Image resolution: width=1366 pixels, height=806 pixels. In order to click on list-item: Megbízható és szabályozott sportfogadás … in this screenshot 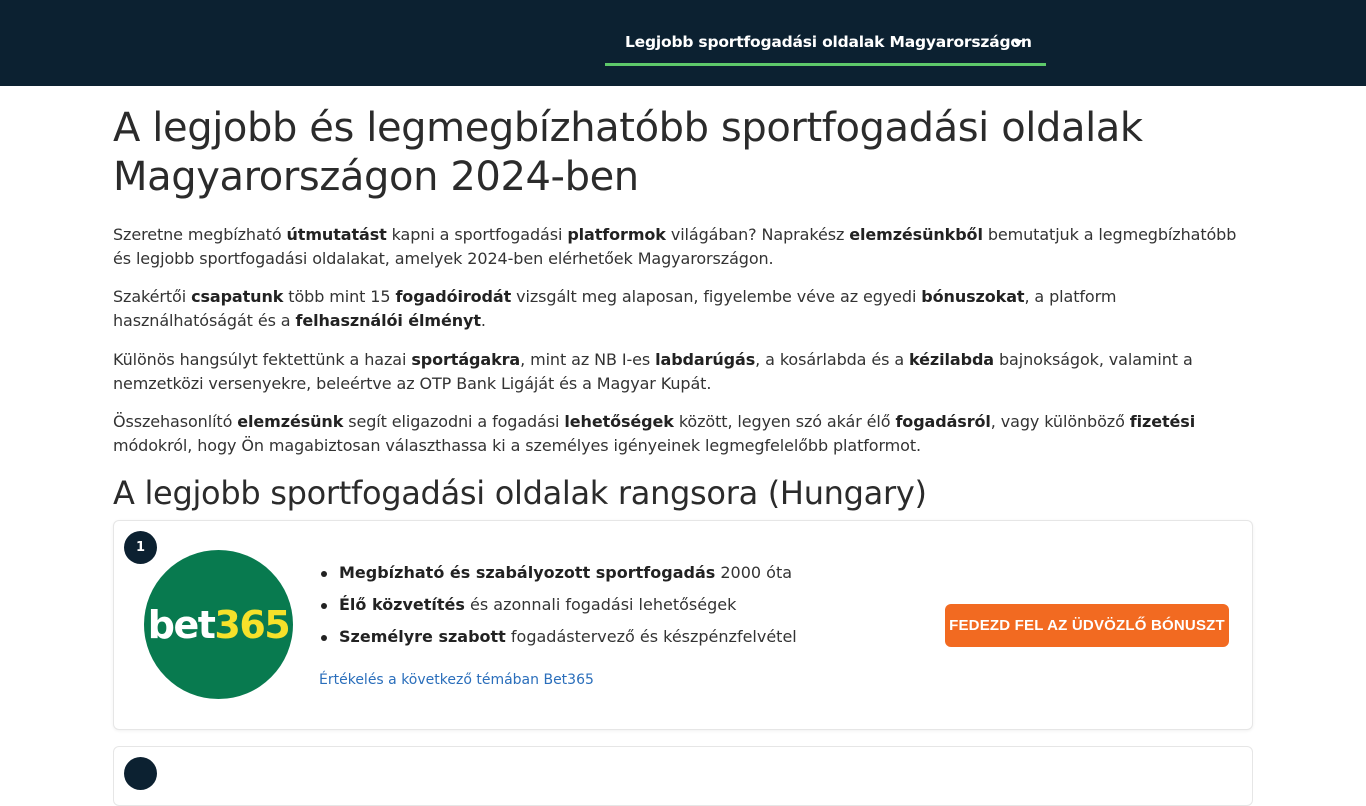, I will do `click(558, 573)`.